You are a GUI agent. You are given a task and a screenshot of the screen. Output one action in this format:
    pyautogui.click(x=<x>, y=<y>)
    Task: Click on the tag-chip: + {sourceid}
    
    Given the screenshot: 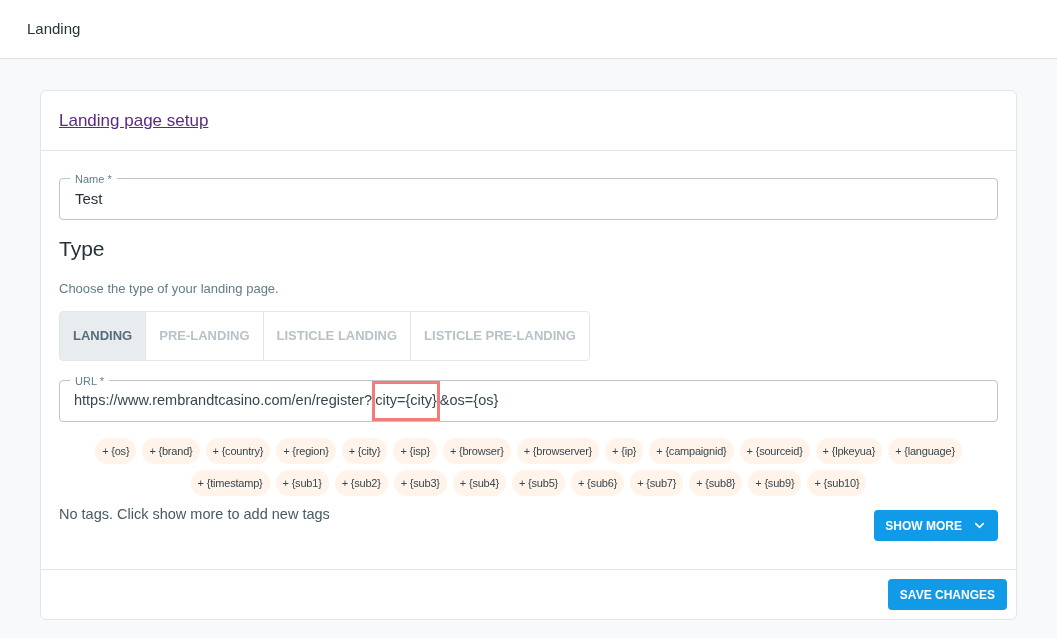 What is the action you would take?
    pyautogui.click(x=774, y=451)
    